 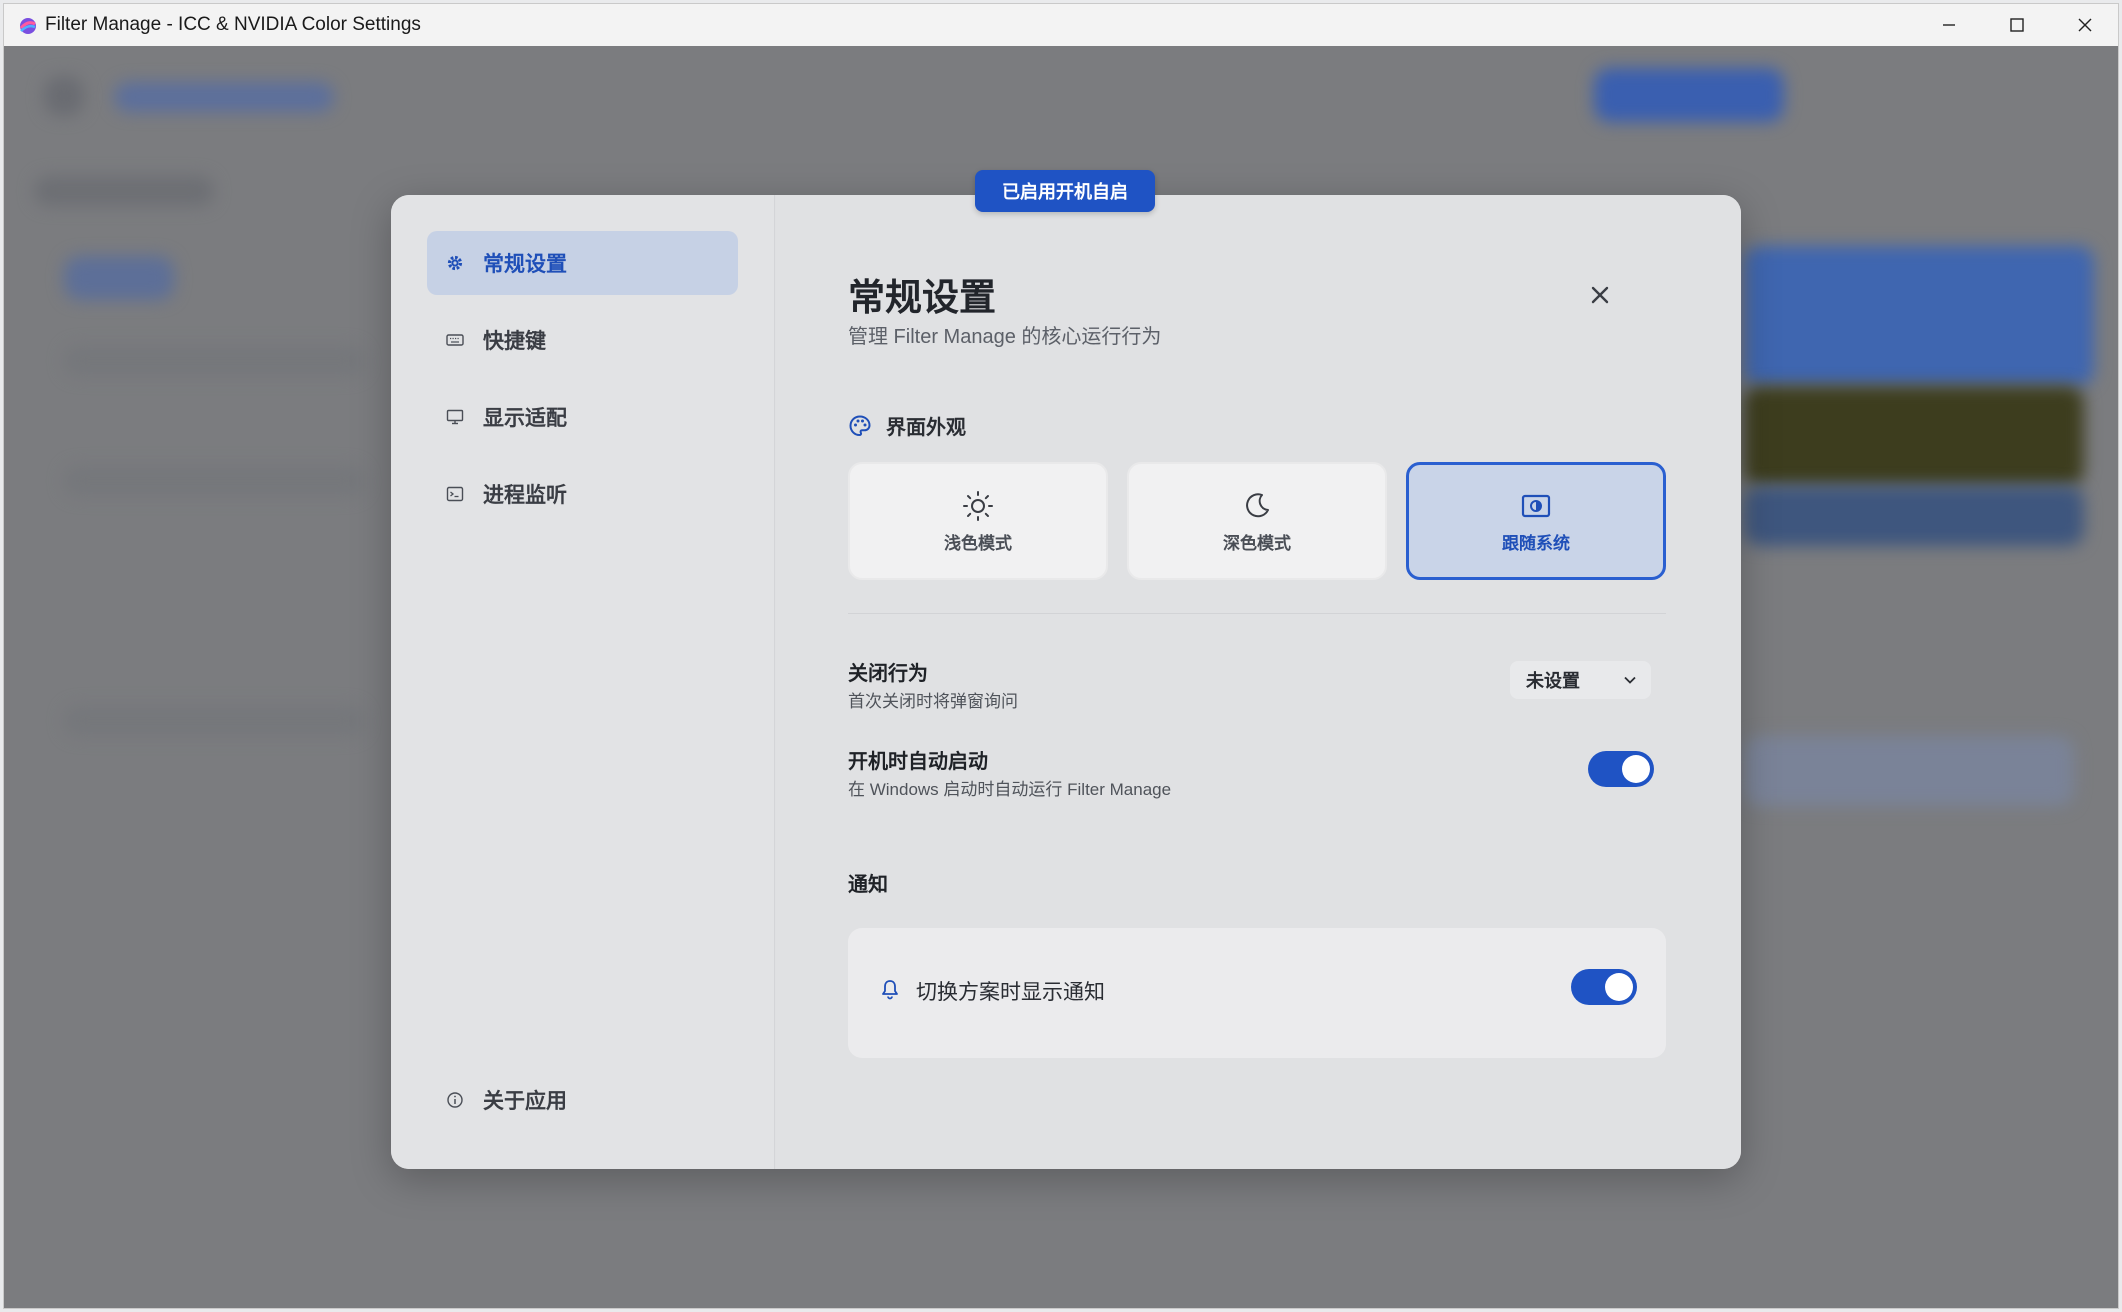 What do you see at coordinates (1914, 516) in the screenshot?
I see `bg-card-strip` at bounding box center [1914, 516].